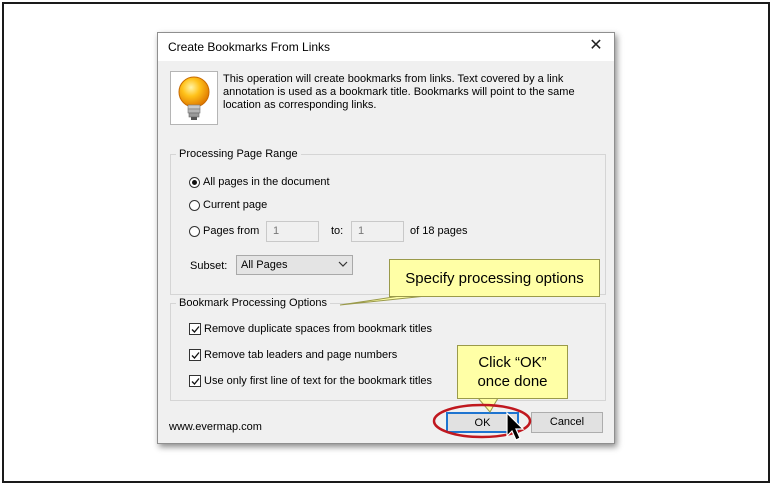  Describe the element at coordinates (512, 372) in the screenshot. I see `callout-click-ok: Click “OK” once done` at that location.